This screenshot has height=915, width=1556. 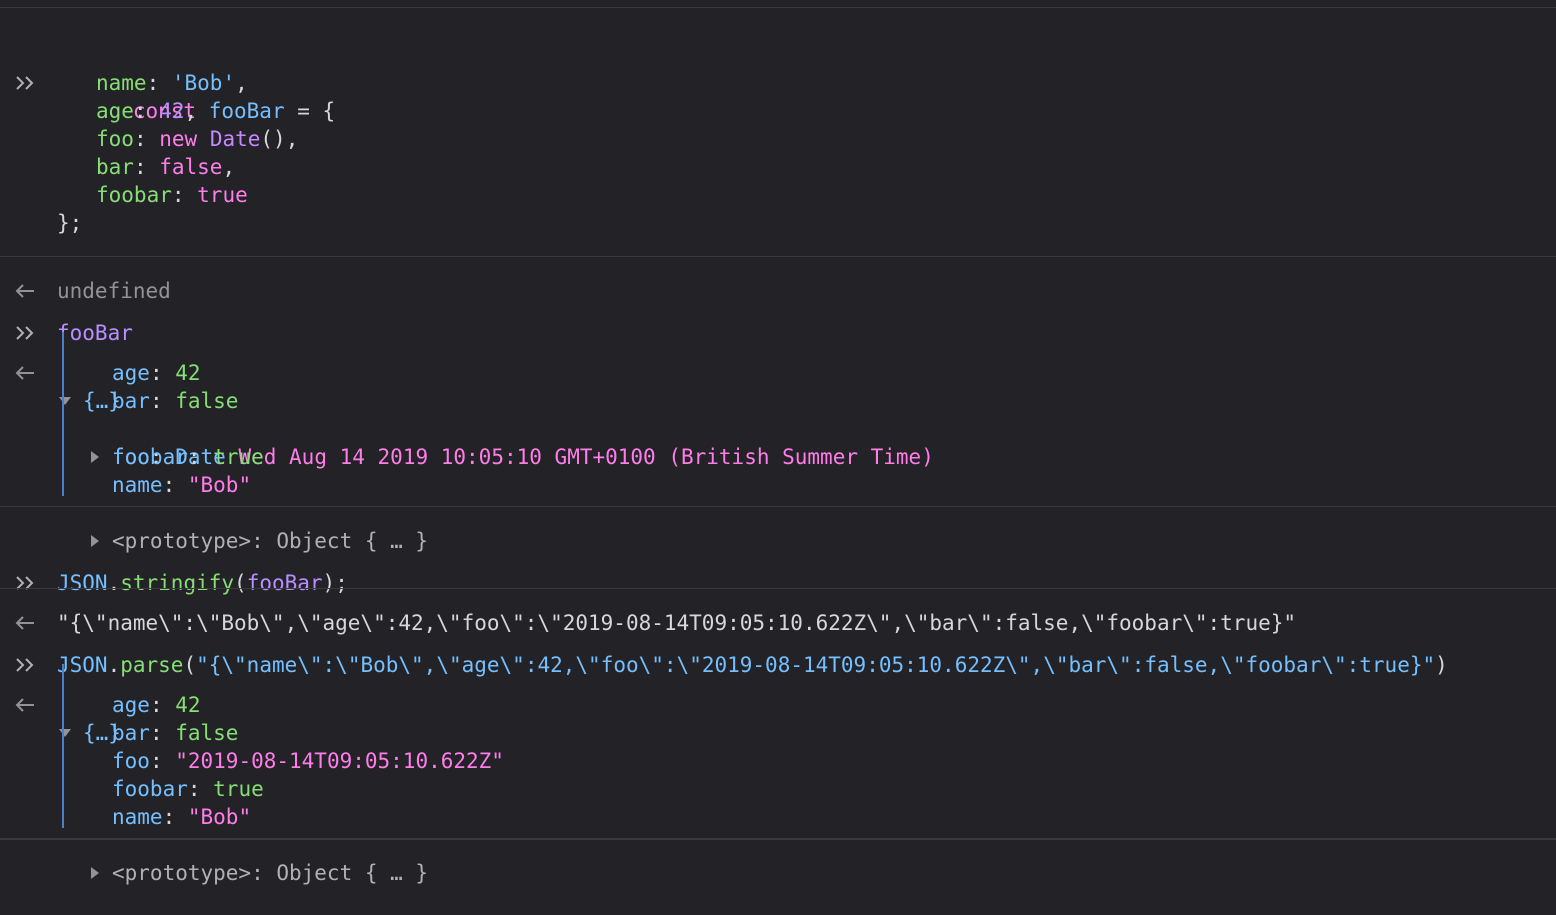 What do you see at coordinates (284, 583) in the screenshot?
I see `function-argument: fooBar` at bounding box center [284, 583].